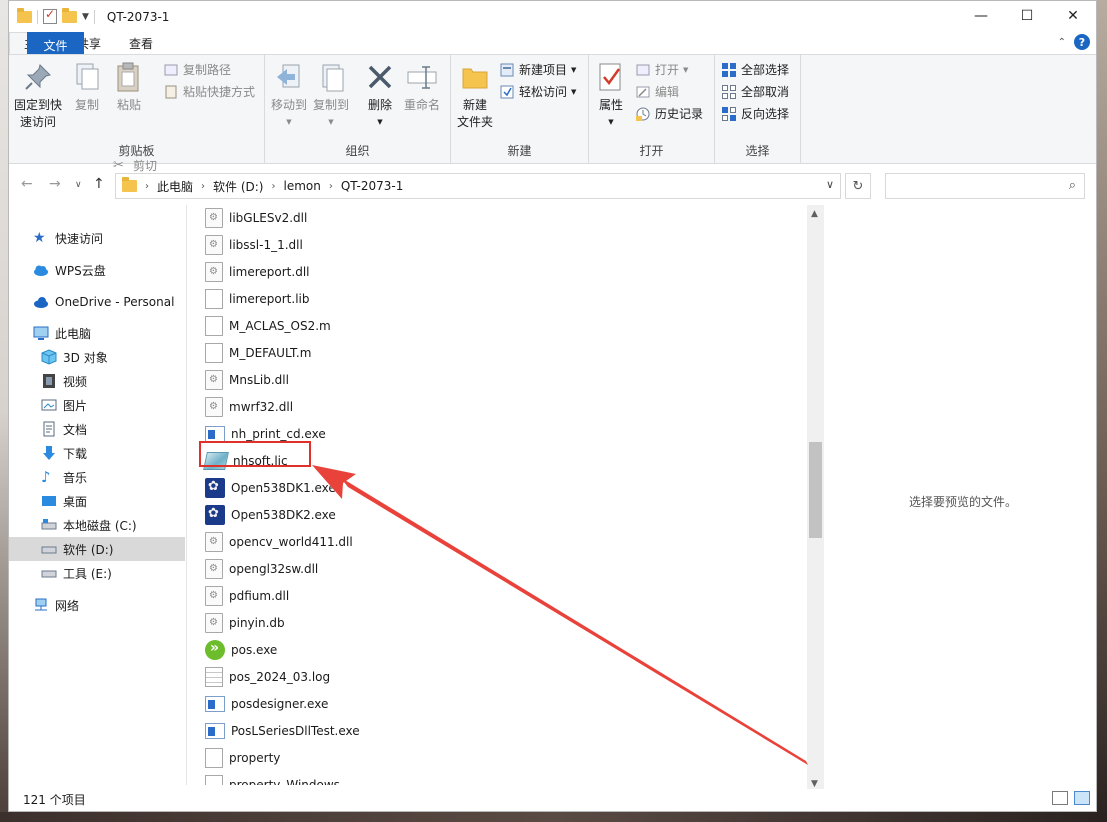  I want to click on maximize-button: ☐, so click(1027, 16).